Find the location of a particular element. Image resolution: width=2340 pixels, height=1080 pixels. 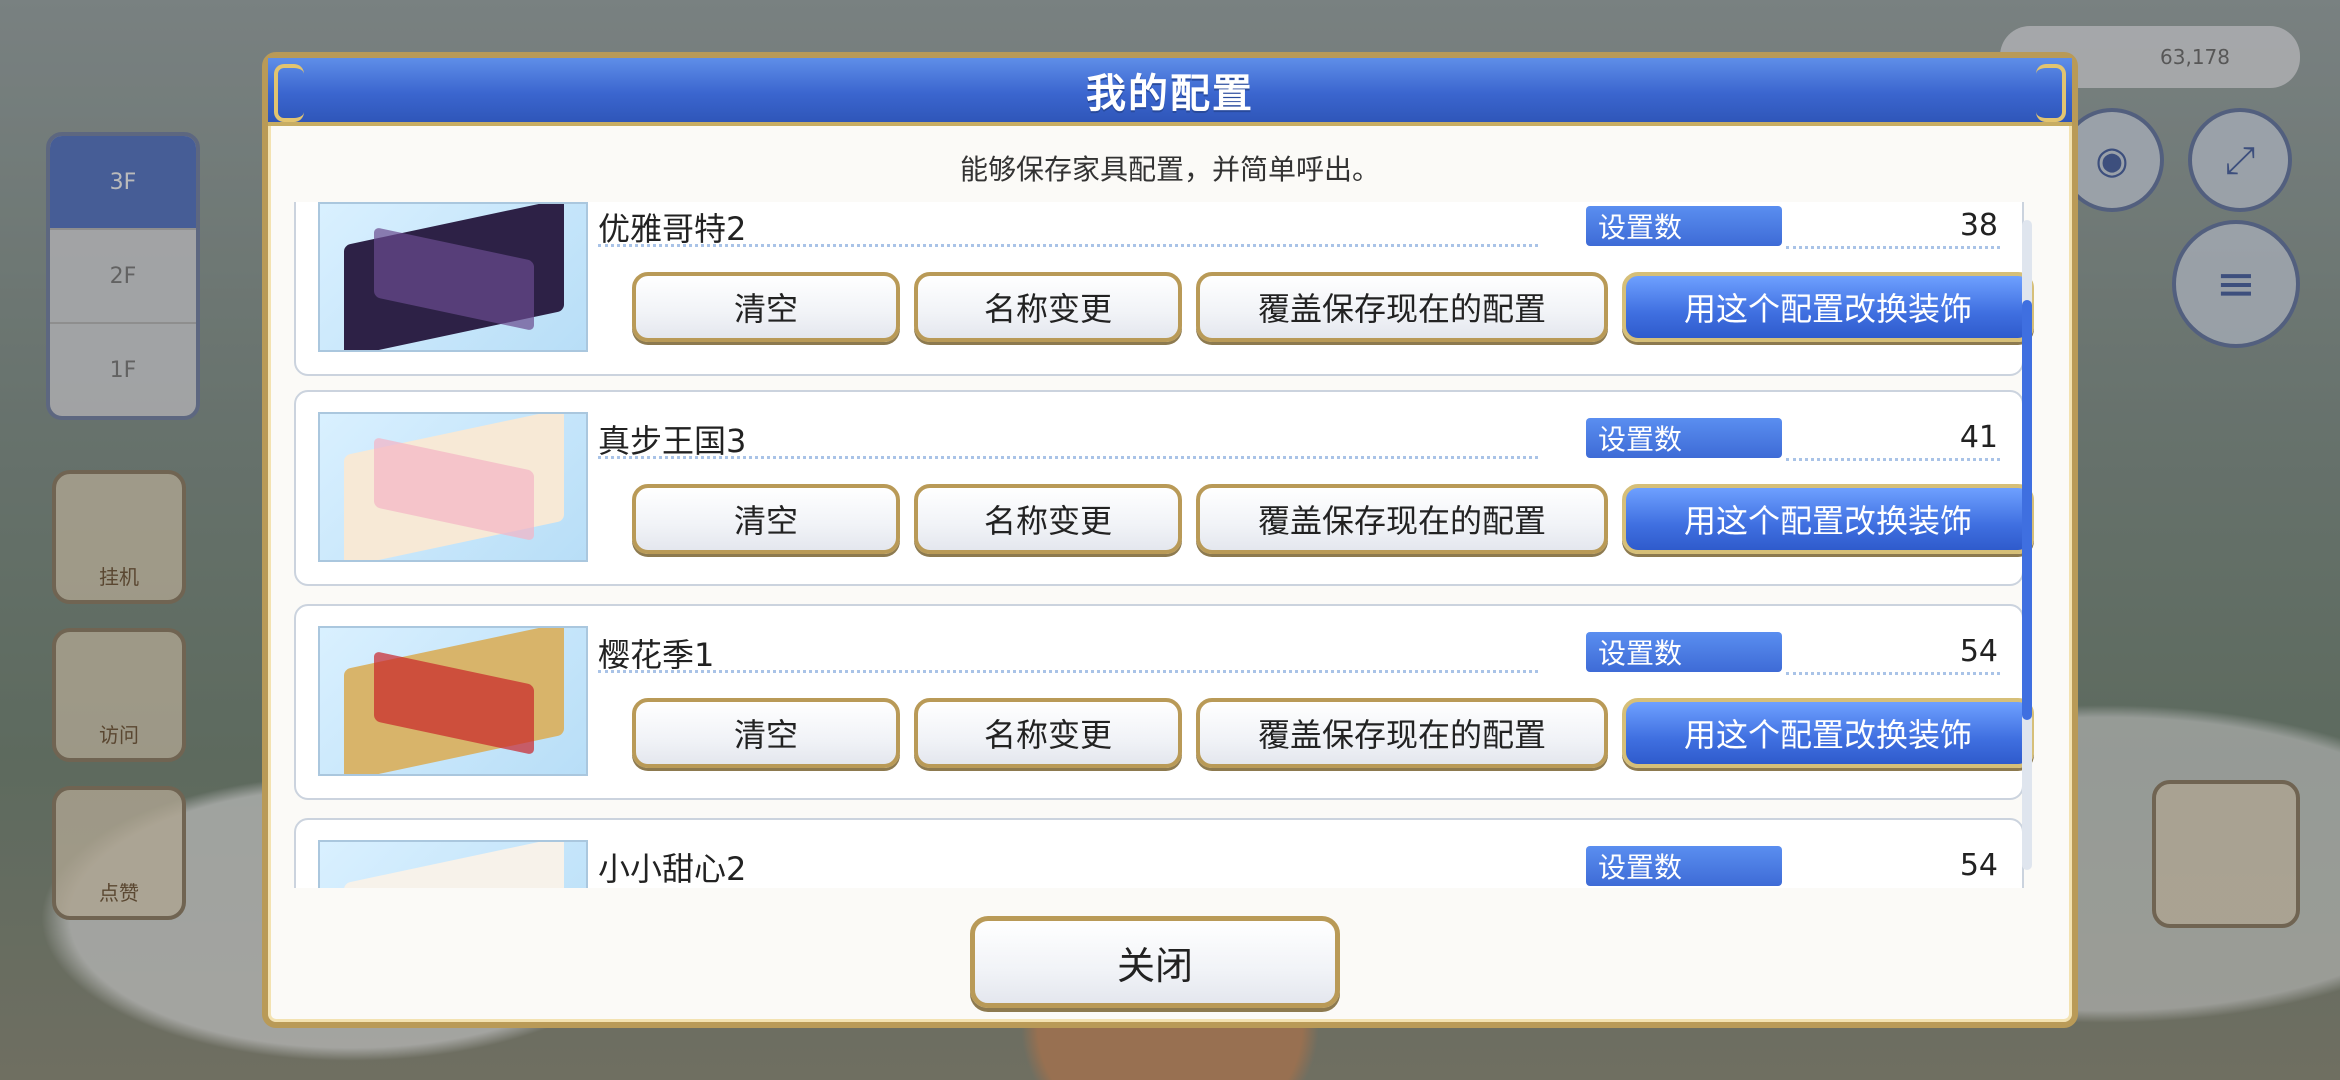

dialog-header: 我的配置 is located at coordinates (1170, 92).